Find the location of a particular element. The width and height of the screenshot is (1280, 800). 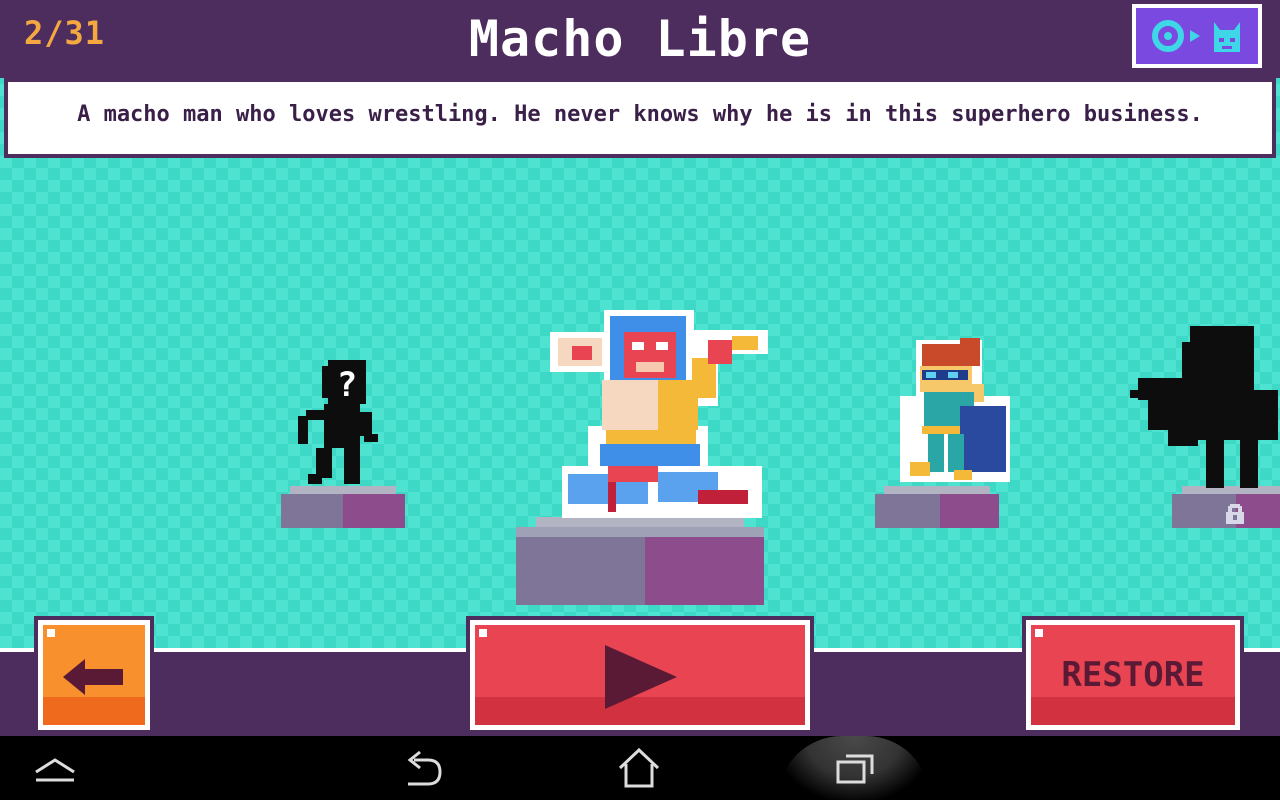

character-caped-hero-locked is located at coordinates (1204, 406).